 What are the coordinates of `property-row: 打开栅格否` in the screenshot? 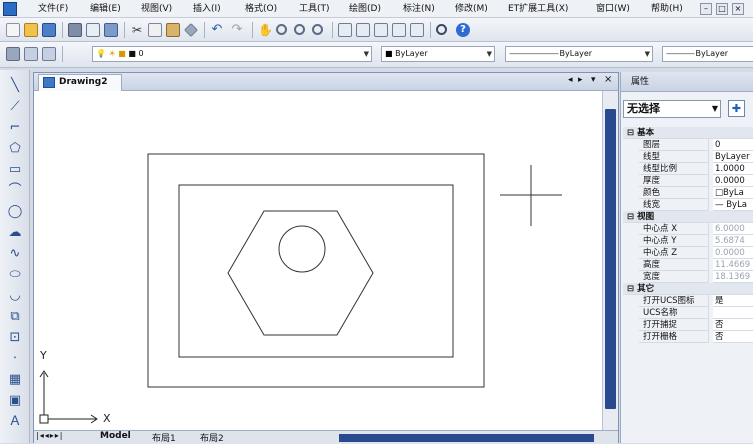 It's located at (688, 337).